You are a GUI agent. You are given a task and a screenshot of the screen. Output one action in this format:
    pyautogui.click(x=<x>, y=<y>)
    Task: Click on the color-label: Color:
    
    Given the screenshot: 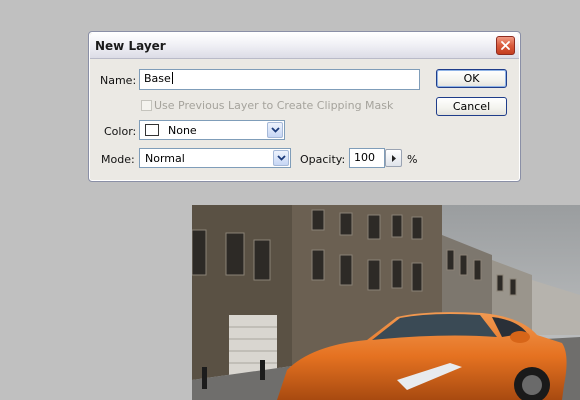 What is the action you would take?
    pyautogui.click(x=120, y=131)
    